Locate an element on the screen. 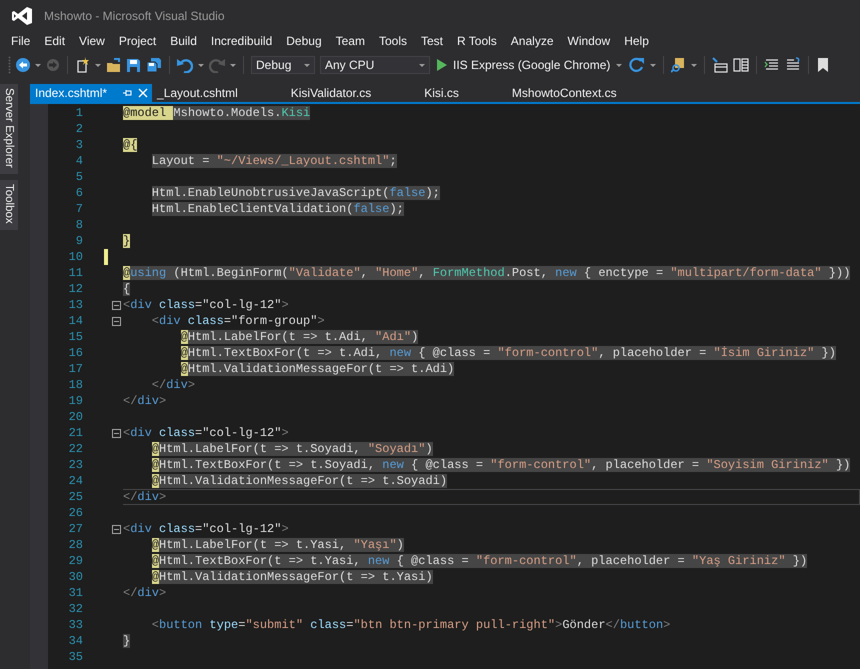 The image size is (860, 669). save-icon is located at coordinates (133, 65).